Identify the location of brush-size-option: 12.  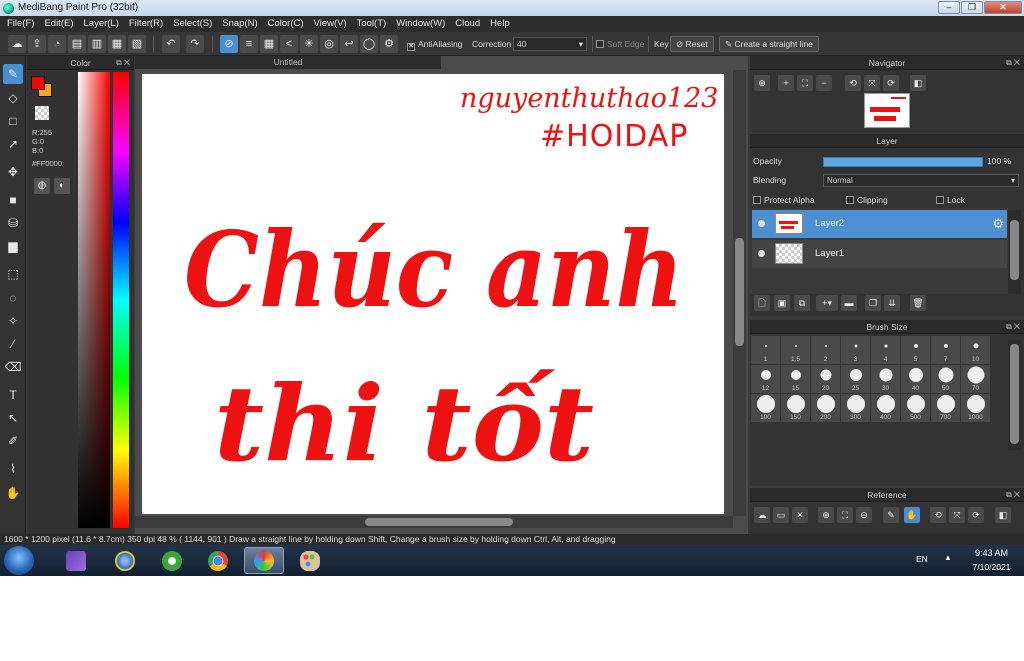
(765, 379).